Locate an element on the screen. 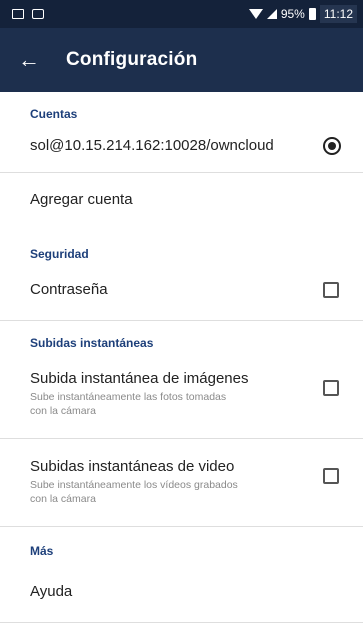 The image size is (363, 640). account-label: sol@10.15.214.162:10028/owncloud is located at coordinates (152, 145).